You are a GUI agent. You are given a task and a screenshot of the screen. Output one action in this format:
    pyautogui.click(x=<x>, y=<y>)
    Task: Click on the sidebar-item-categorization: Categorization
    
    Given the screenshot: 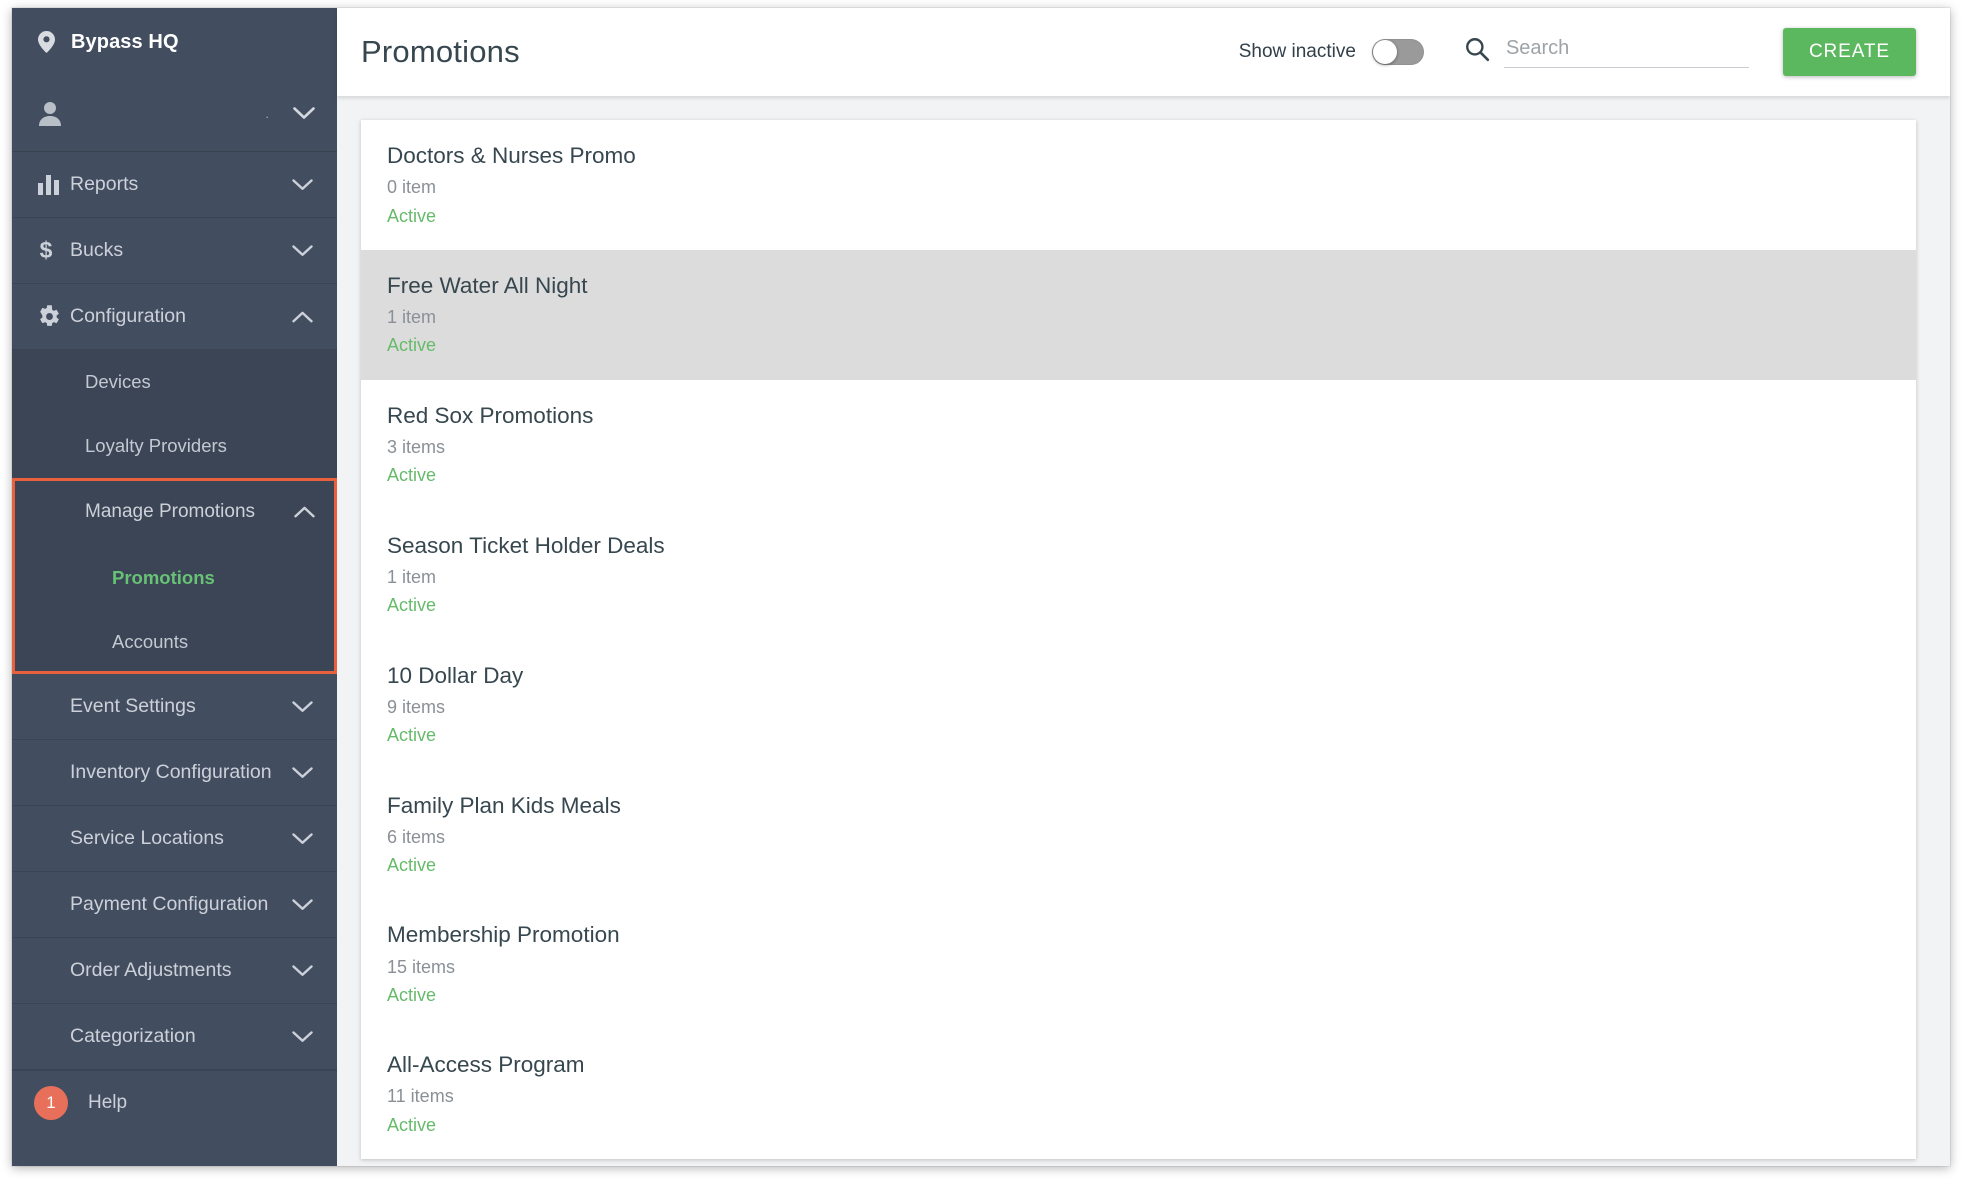 What is the action you would take?
    pyautogui.click(x=174, y=1037)
    